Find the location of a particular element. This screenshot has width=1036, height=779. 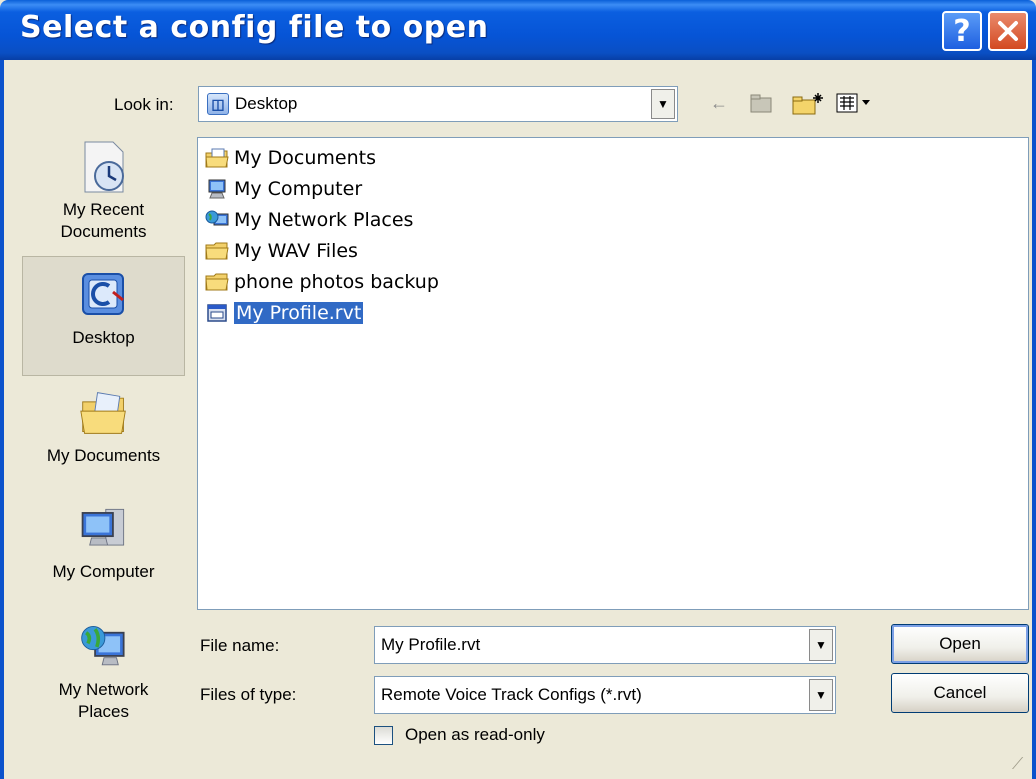

resize-grip-icon: ⟋ is located at coordinates (1017, 765).